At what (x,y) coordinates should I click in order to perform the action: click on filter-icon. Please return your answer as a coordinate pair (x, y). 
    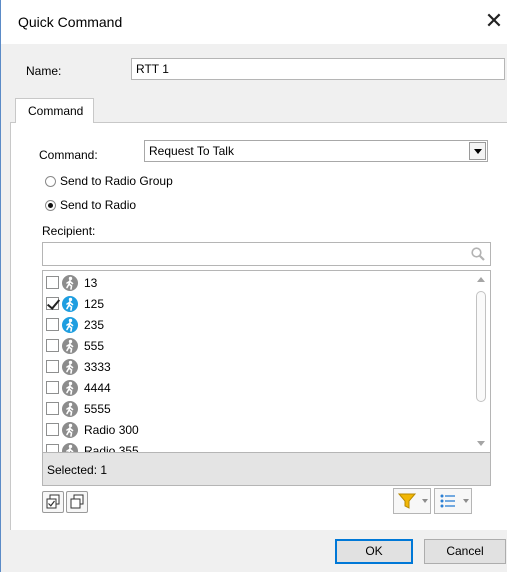
    Looking at the image, I should click on (407, 501).